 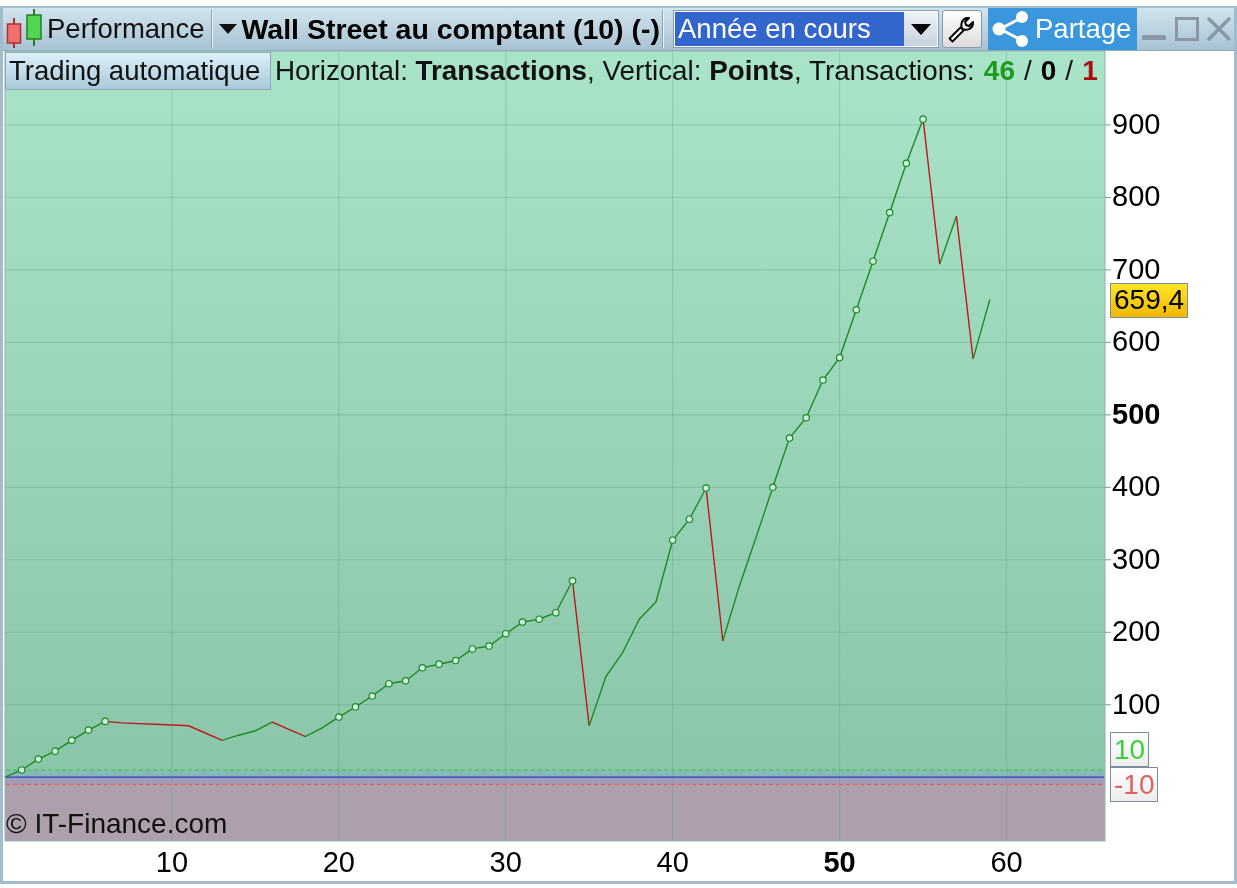 I want to click on y-axis-label: 500, so click(x=1136, y=414).